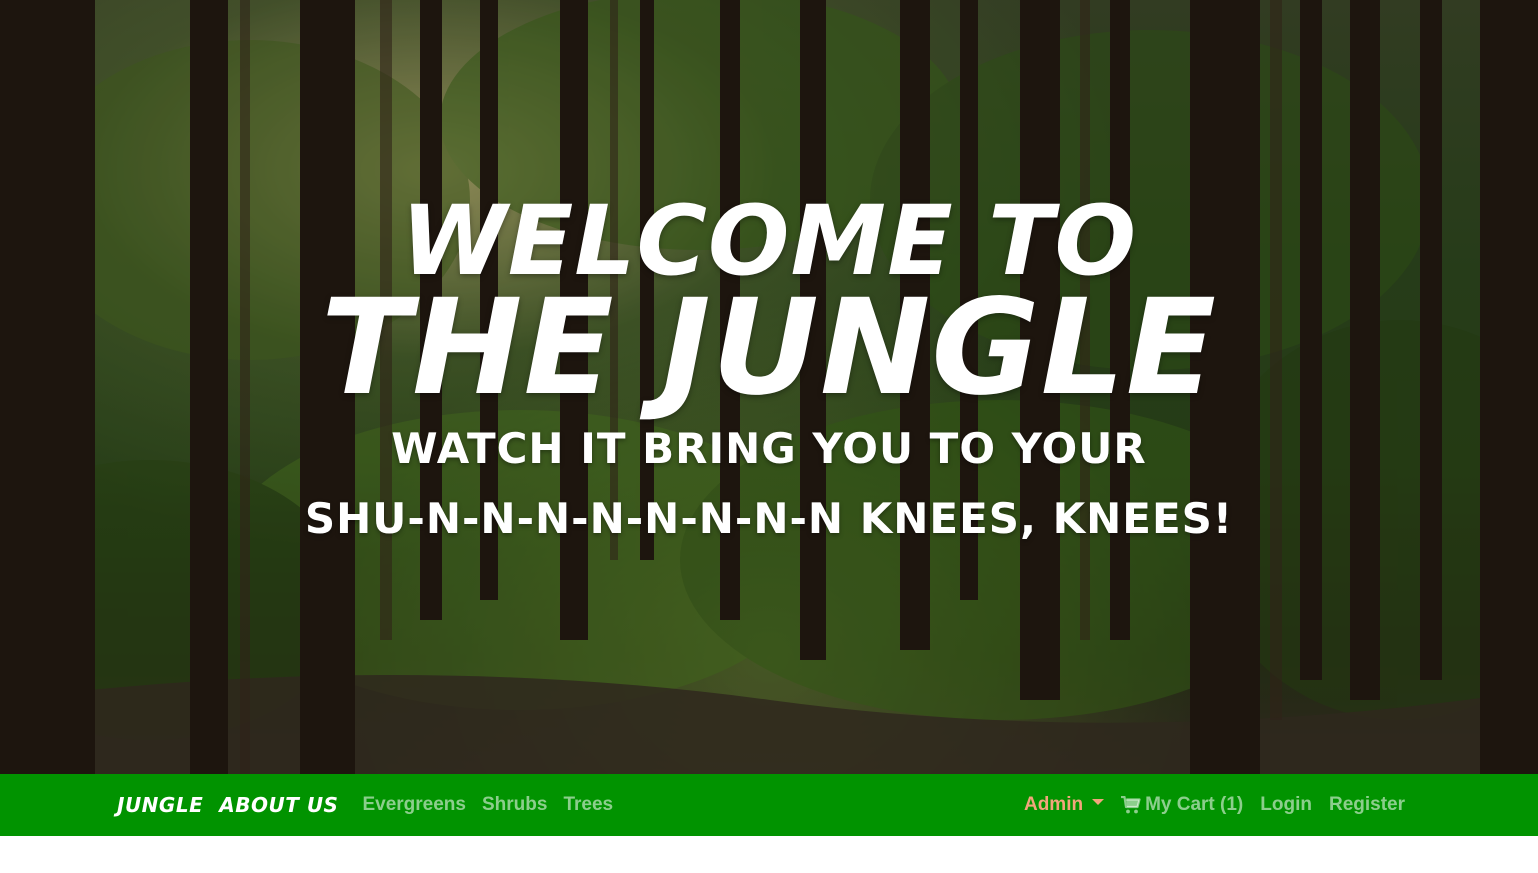 This screenshot has height=873, width=1538. I want to click on nav-category-trees: Trees, so click(588, 805).